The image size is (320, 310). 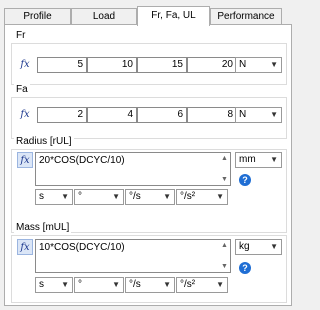 I want to click on radius-unit-select: mm ▼, so click(x=258, y=160).